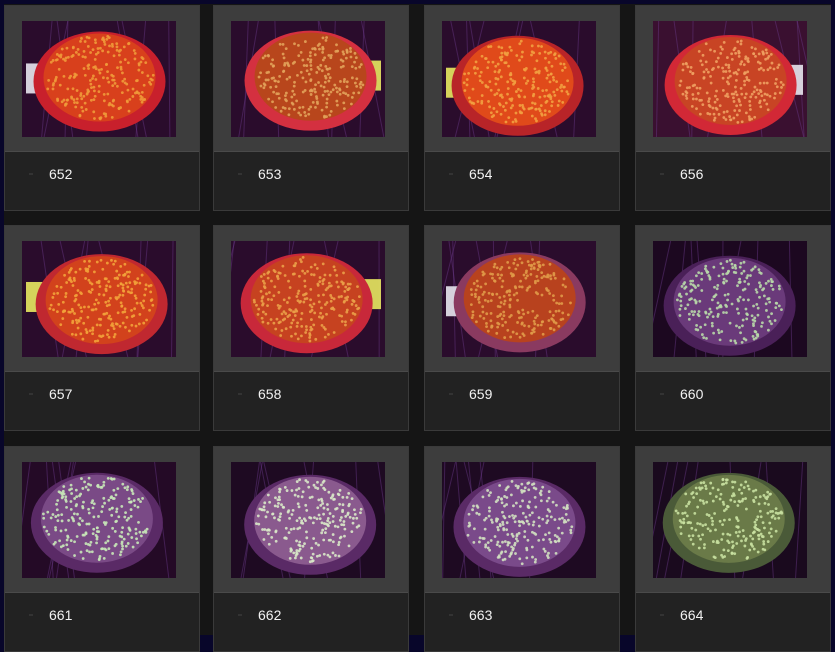  Describe the element at coordinates (691, 615) in the screenshot. I see `item-number-label: 664` at that location.